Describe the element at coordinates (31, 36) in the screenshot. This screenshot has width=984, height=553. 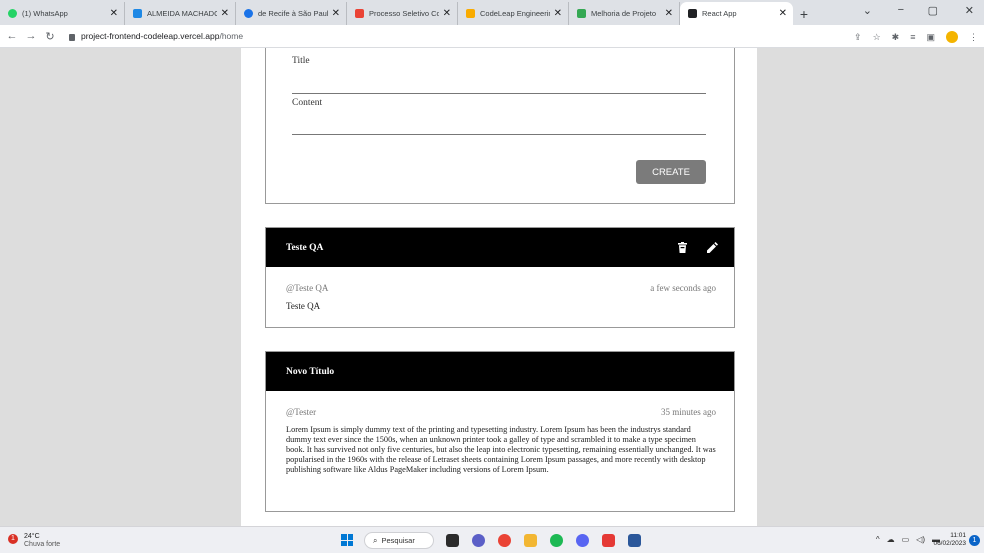
I see `forward-icon: →` at that location.